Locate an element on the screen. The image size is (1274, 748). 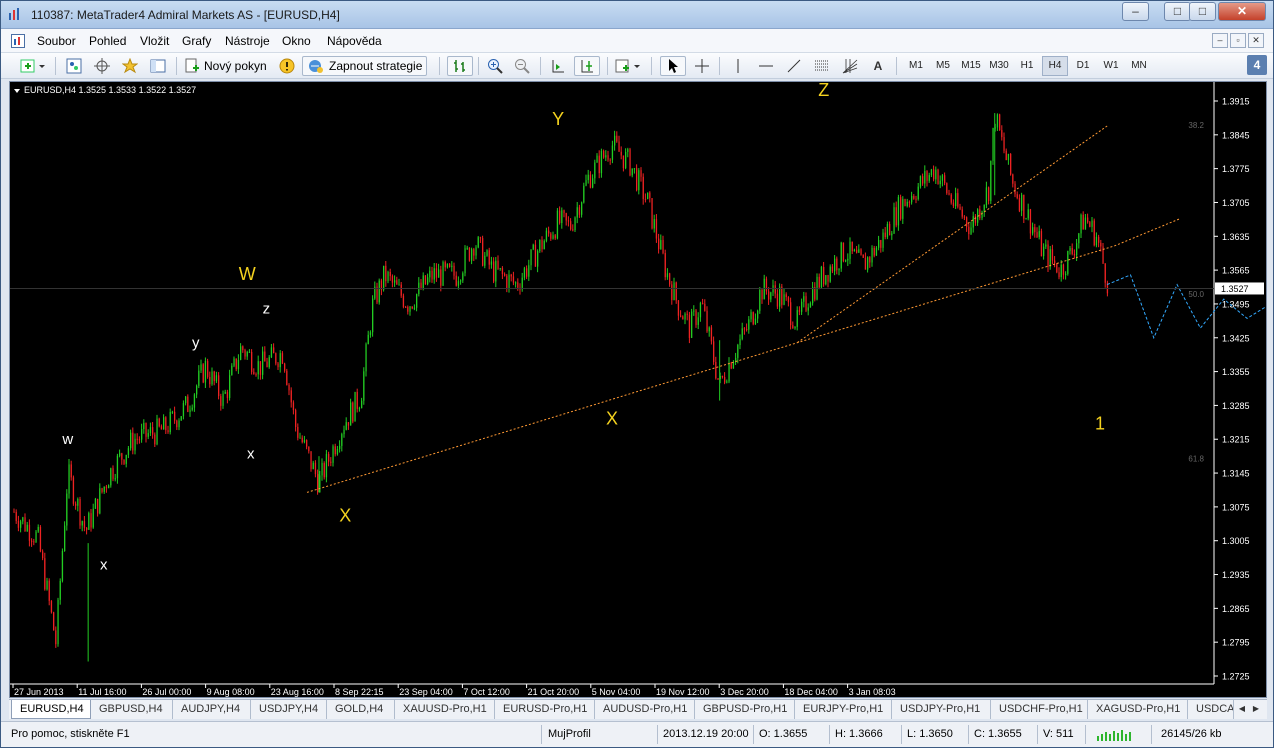
notification-badge: 4 is located at coordinates (1257, 65).